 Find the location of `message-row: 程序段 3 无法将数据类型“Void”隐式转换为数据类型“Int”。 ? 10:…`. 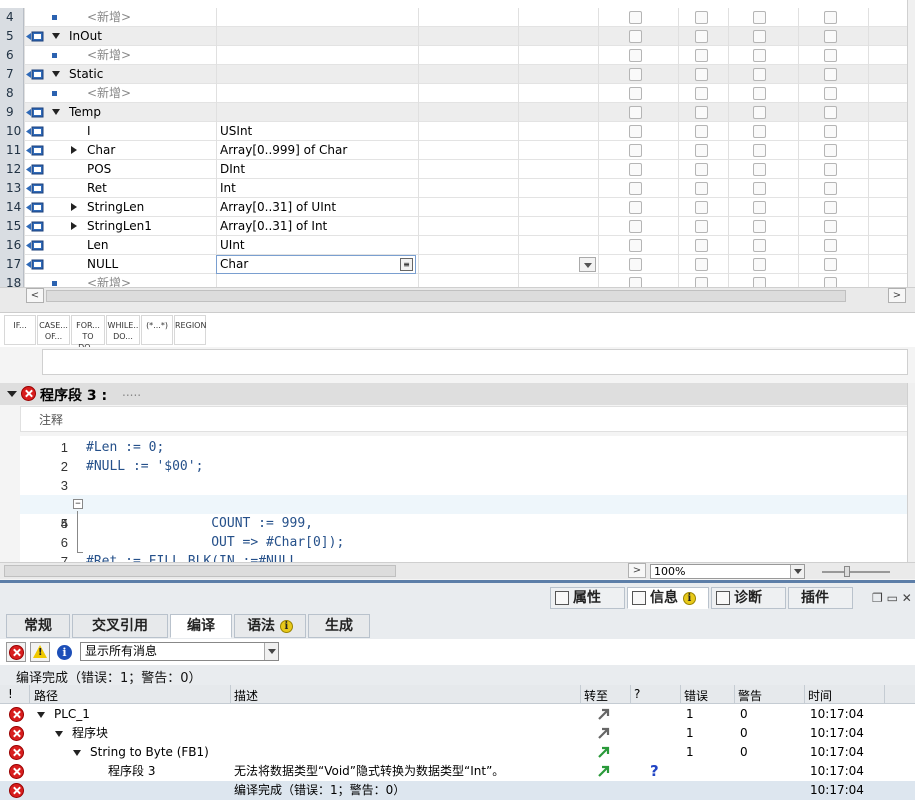

message-row: 程序段 3 无法将数据类型“Void”隐式转换为数据类型“Int”。 ? 10:… is located at coordinates (457, 771).